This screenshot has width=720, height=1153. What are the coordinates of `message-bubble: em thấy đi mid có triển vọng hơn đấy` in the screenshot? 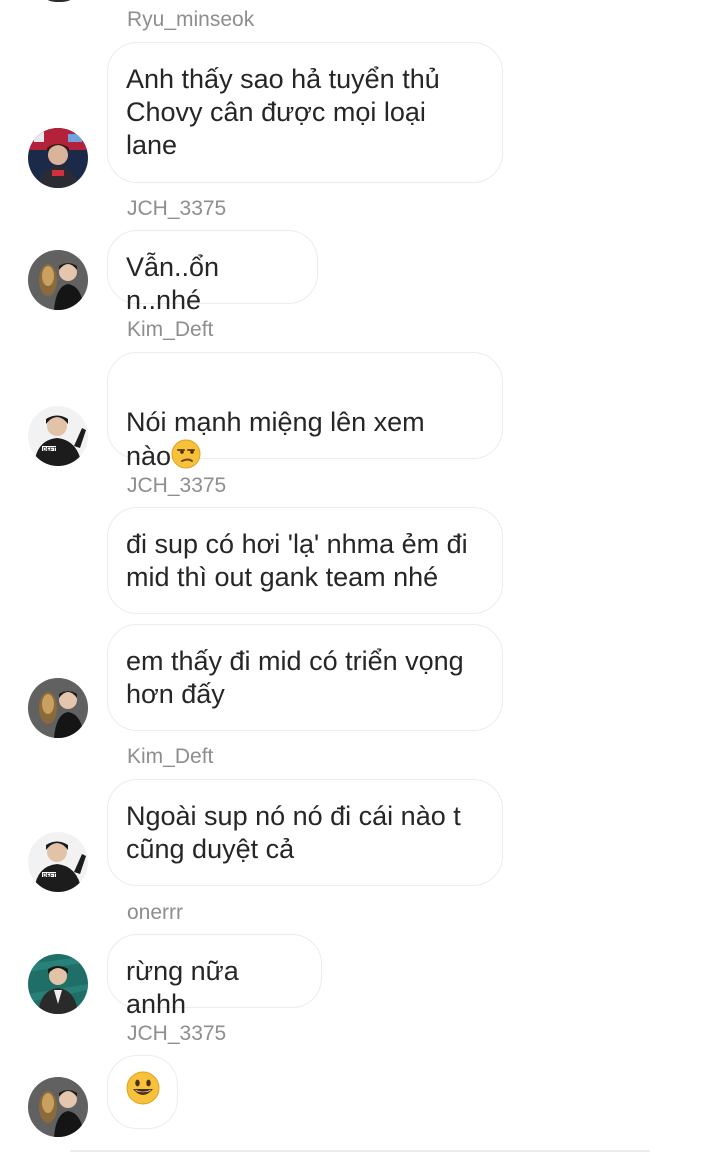 It's located at (305, 677).